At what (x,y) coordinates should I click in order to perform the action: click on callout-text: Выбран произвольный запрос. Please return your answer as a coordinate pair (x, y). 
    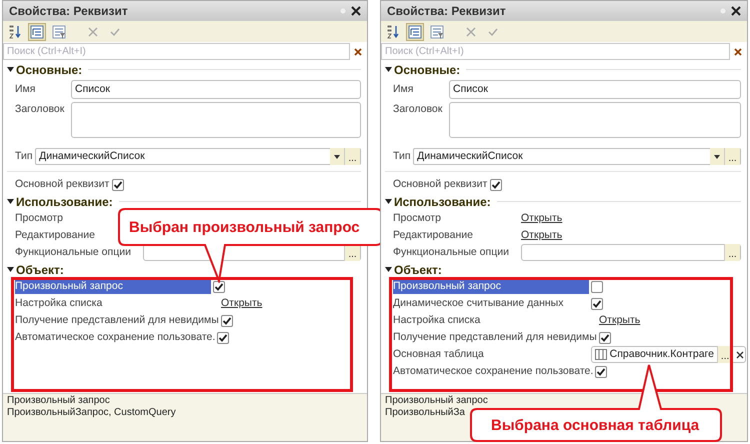
    Looking at the image, I should click on (244, 228).